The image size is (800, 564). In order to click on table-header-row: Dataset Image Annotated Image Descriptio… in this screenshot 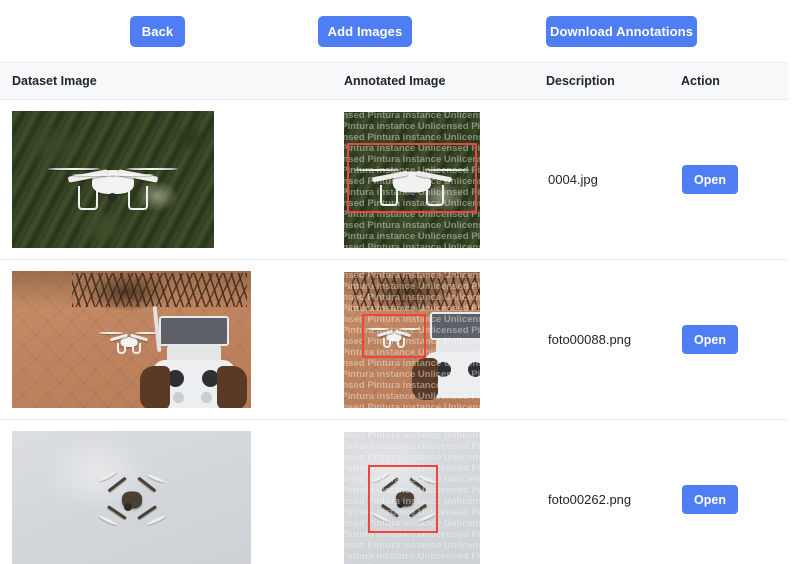, I will do `click(394, 81)`.